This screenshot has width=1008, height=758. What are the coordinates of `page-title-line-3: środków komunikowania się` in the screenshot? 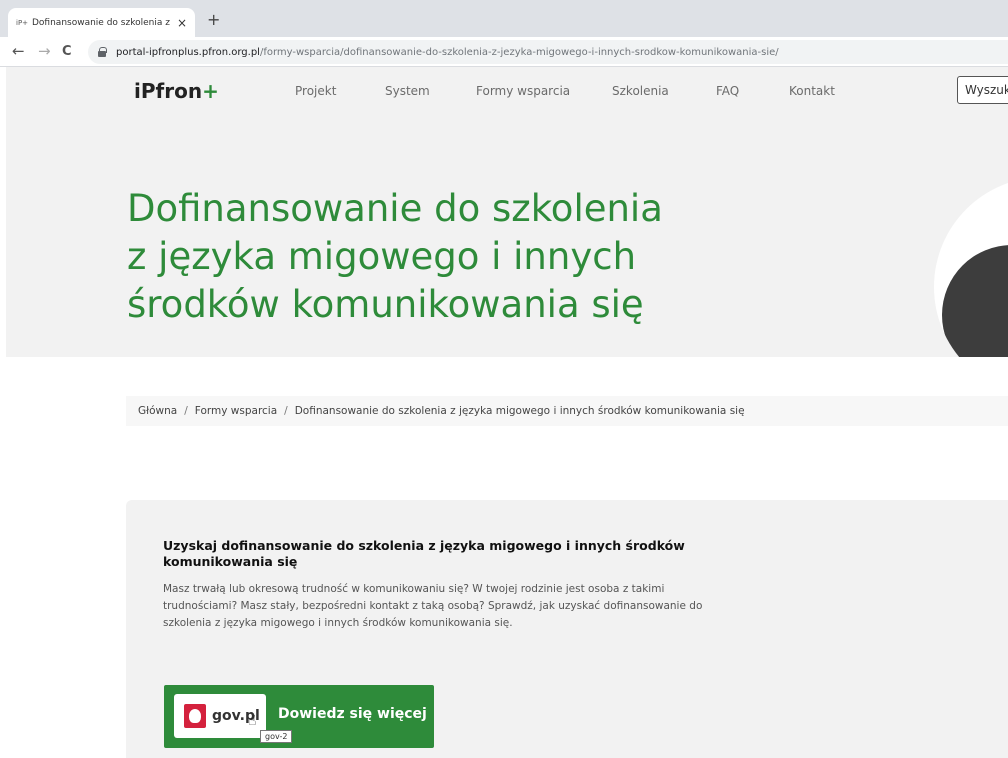 It's located at (385, 304).